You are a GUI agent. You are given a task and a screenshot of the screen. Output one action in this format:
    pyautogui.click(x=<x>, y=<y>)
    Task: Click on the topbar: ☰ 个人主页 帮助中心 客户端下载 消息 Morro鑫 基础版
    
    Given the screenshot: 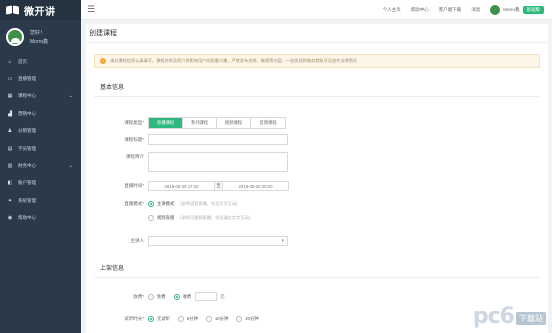 What is the action you would take?
    pyautogui.click(x=316, y=10)
    